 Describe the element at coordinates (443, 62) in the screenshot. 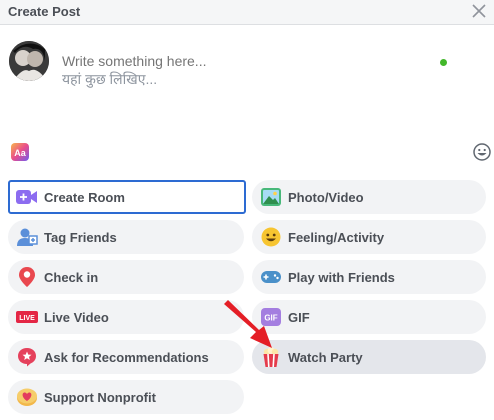

I see `online-status-dot` at that location.